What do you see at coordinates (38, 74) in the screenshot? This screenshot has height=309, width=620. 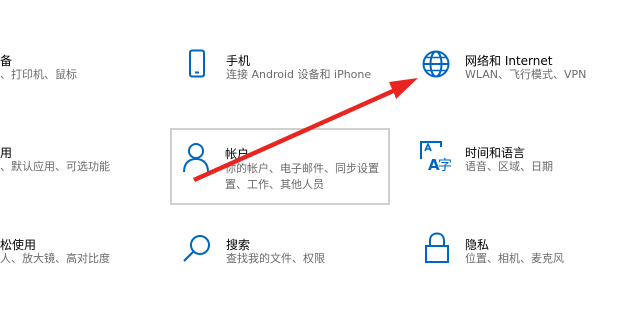 I see `tile-desc: 、打印机、鼠标` at bounding box center [38, 74].